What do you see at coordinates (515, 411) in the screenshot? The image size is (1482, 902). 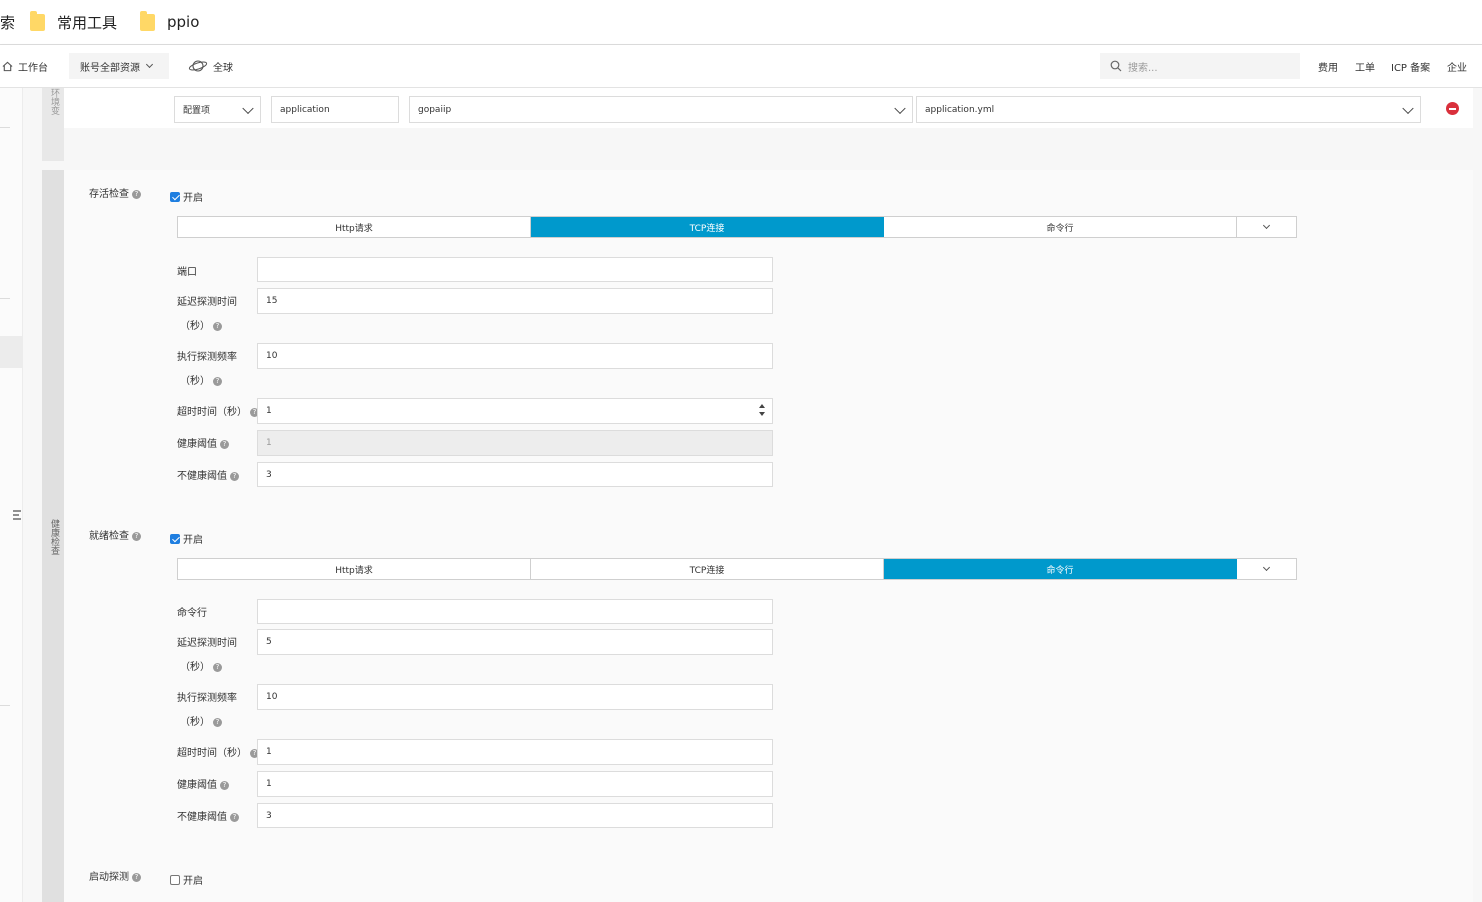 I see `liveness-timeout-input: 1` at bounding box center [515, 411].